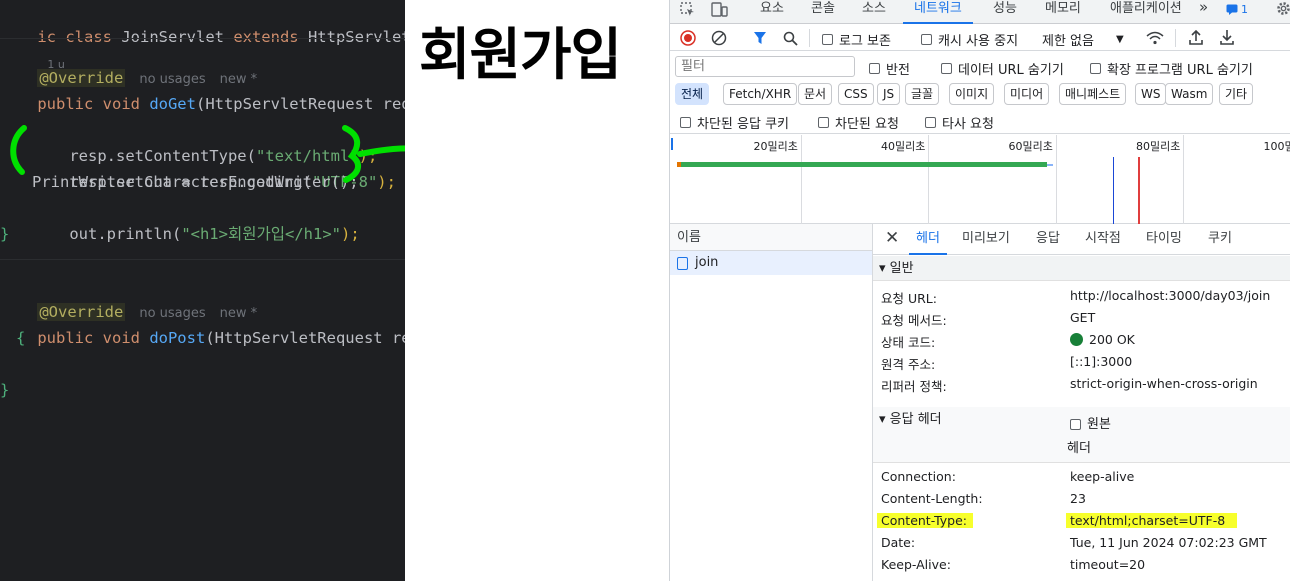  Describe the element at coordinates (815, 94) in the screenshot. I see `type-document: 문서` at that location.